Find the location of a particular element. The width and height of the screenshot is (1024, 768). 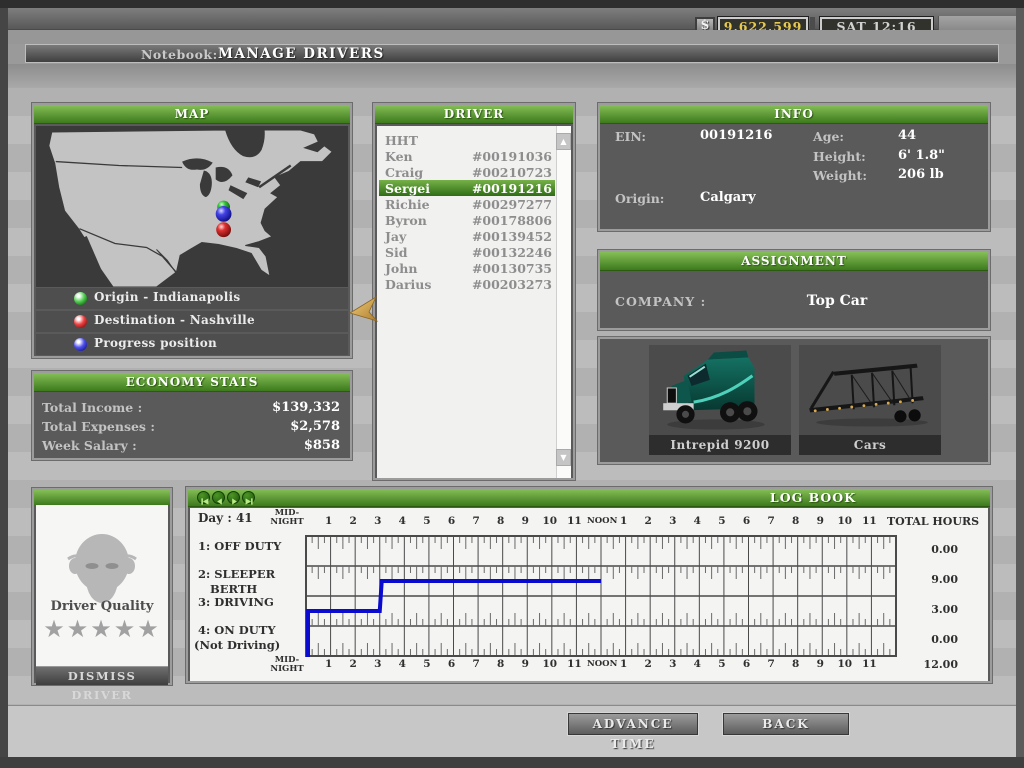

logbook-grid is located at coordinates (601, 596).